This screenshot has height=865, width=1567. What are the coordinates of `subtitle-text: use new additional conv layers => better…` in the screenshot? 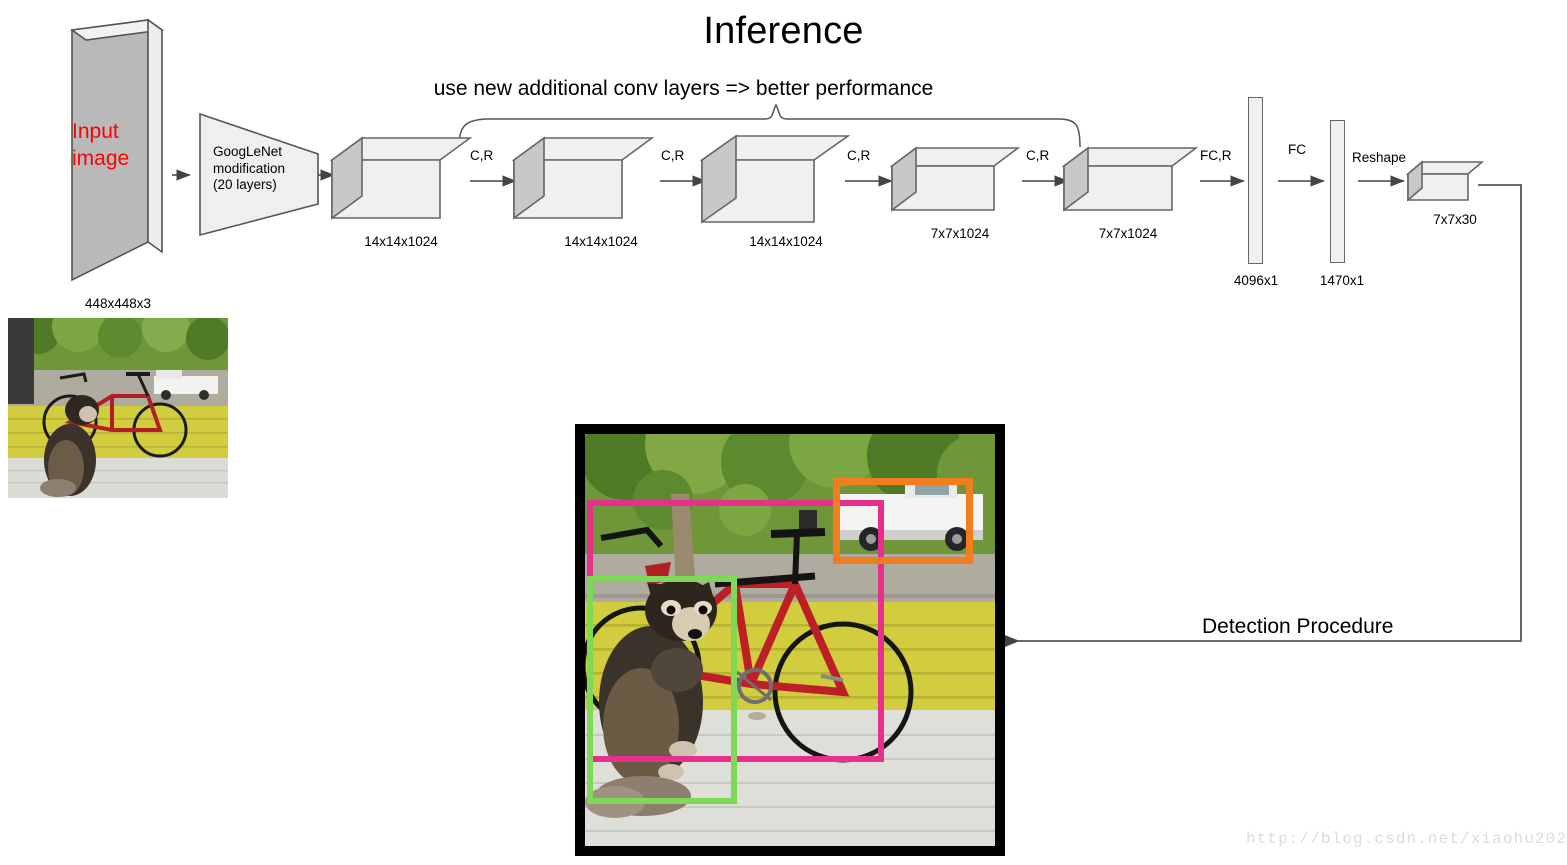 It's located at (683, 88).